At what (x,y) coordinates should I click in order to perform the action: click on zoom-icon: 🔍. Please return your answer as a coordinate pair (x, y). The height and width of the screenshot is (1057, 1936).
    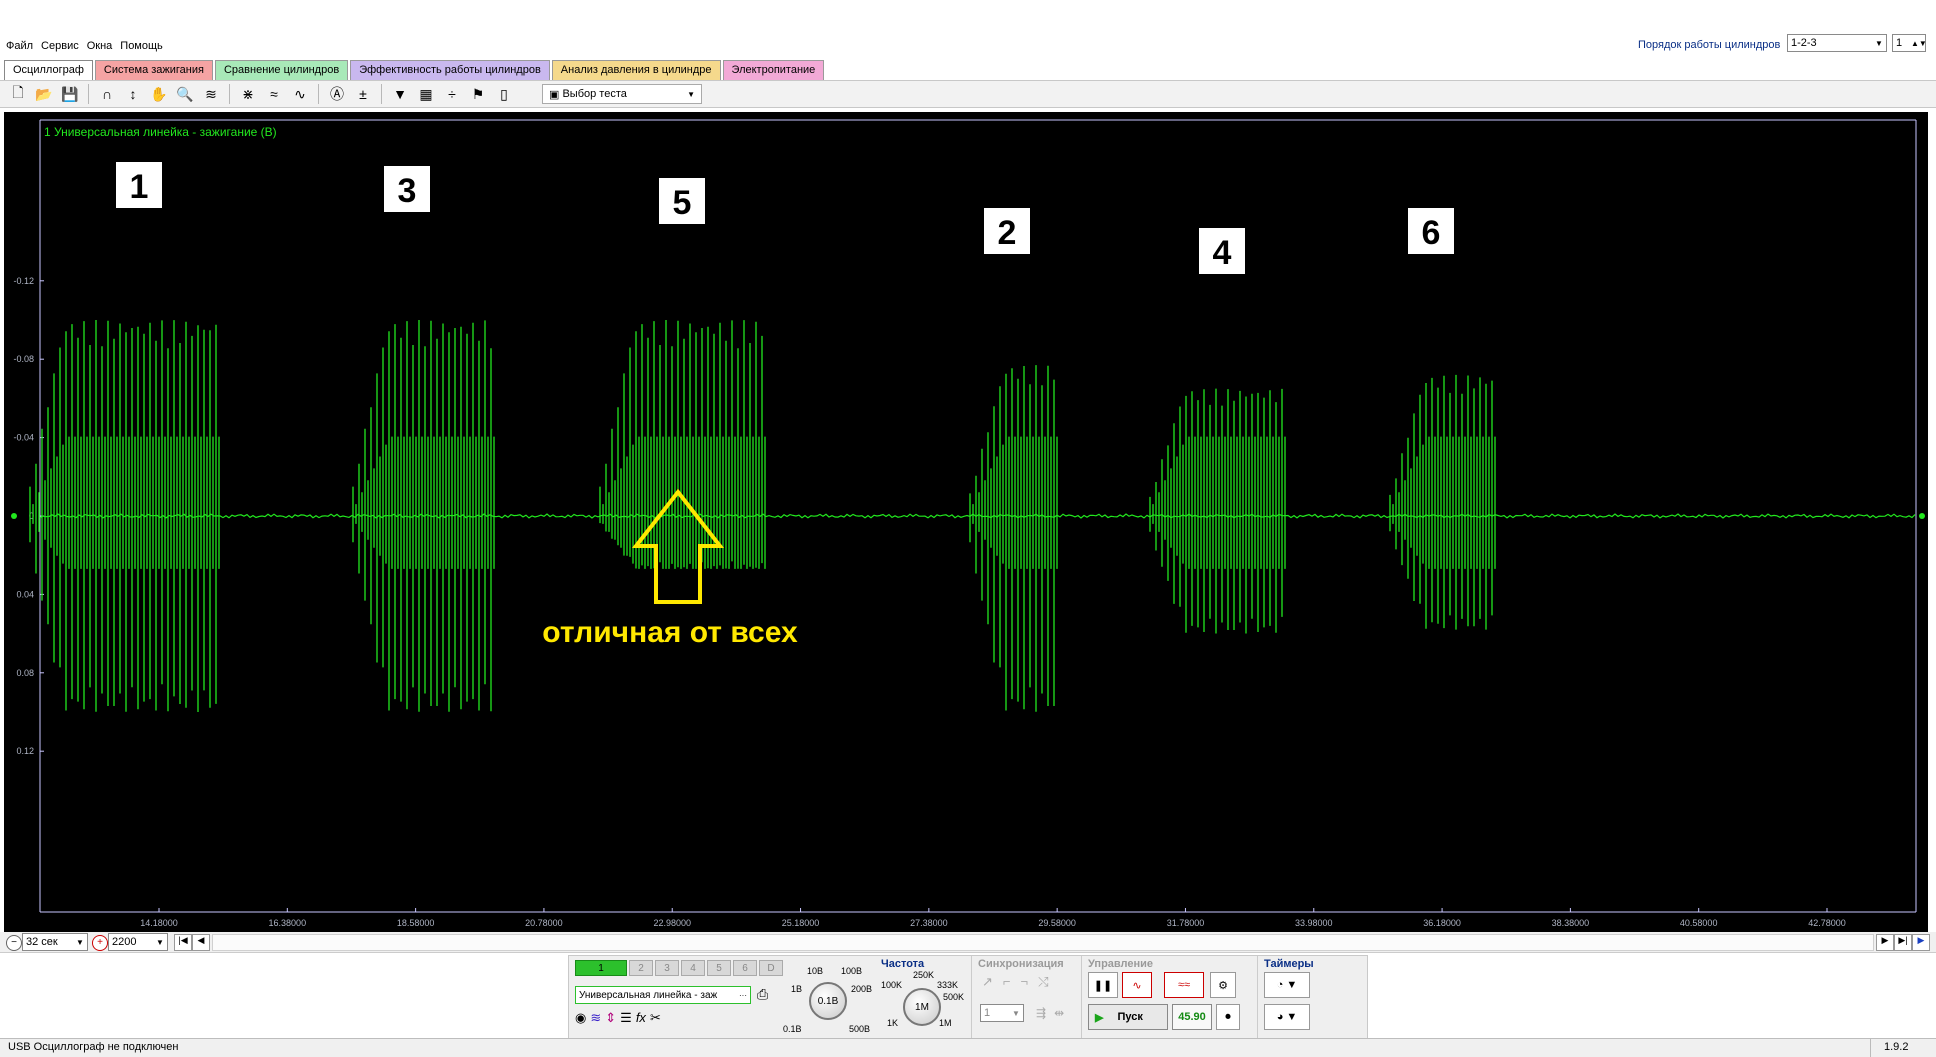
    Looking at the image, I should click on (185, 94).